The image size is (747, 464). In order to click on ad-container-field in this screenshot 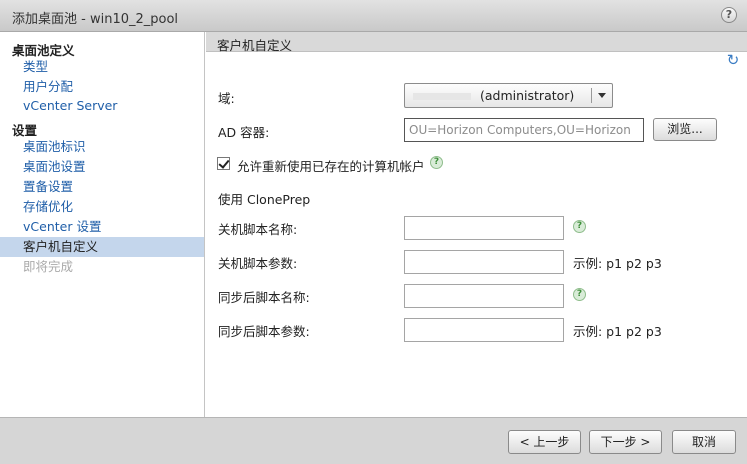, I will do `click(524, 130)`.